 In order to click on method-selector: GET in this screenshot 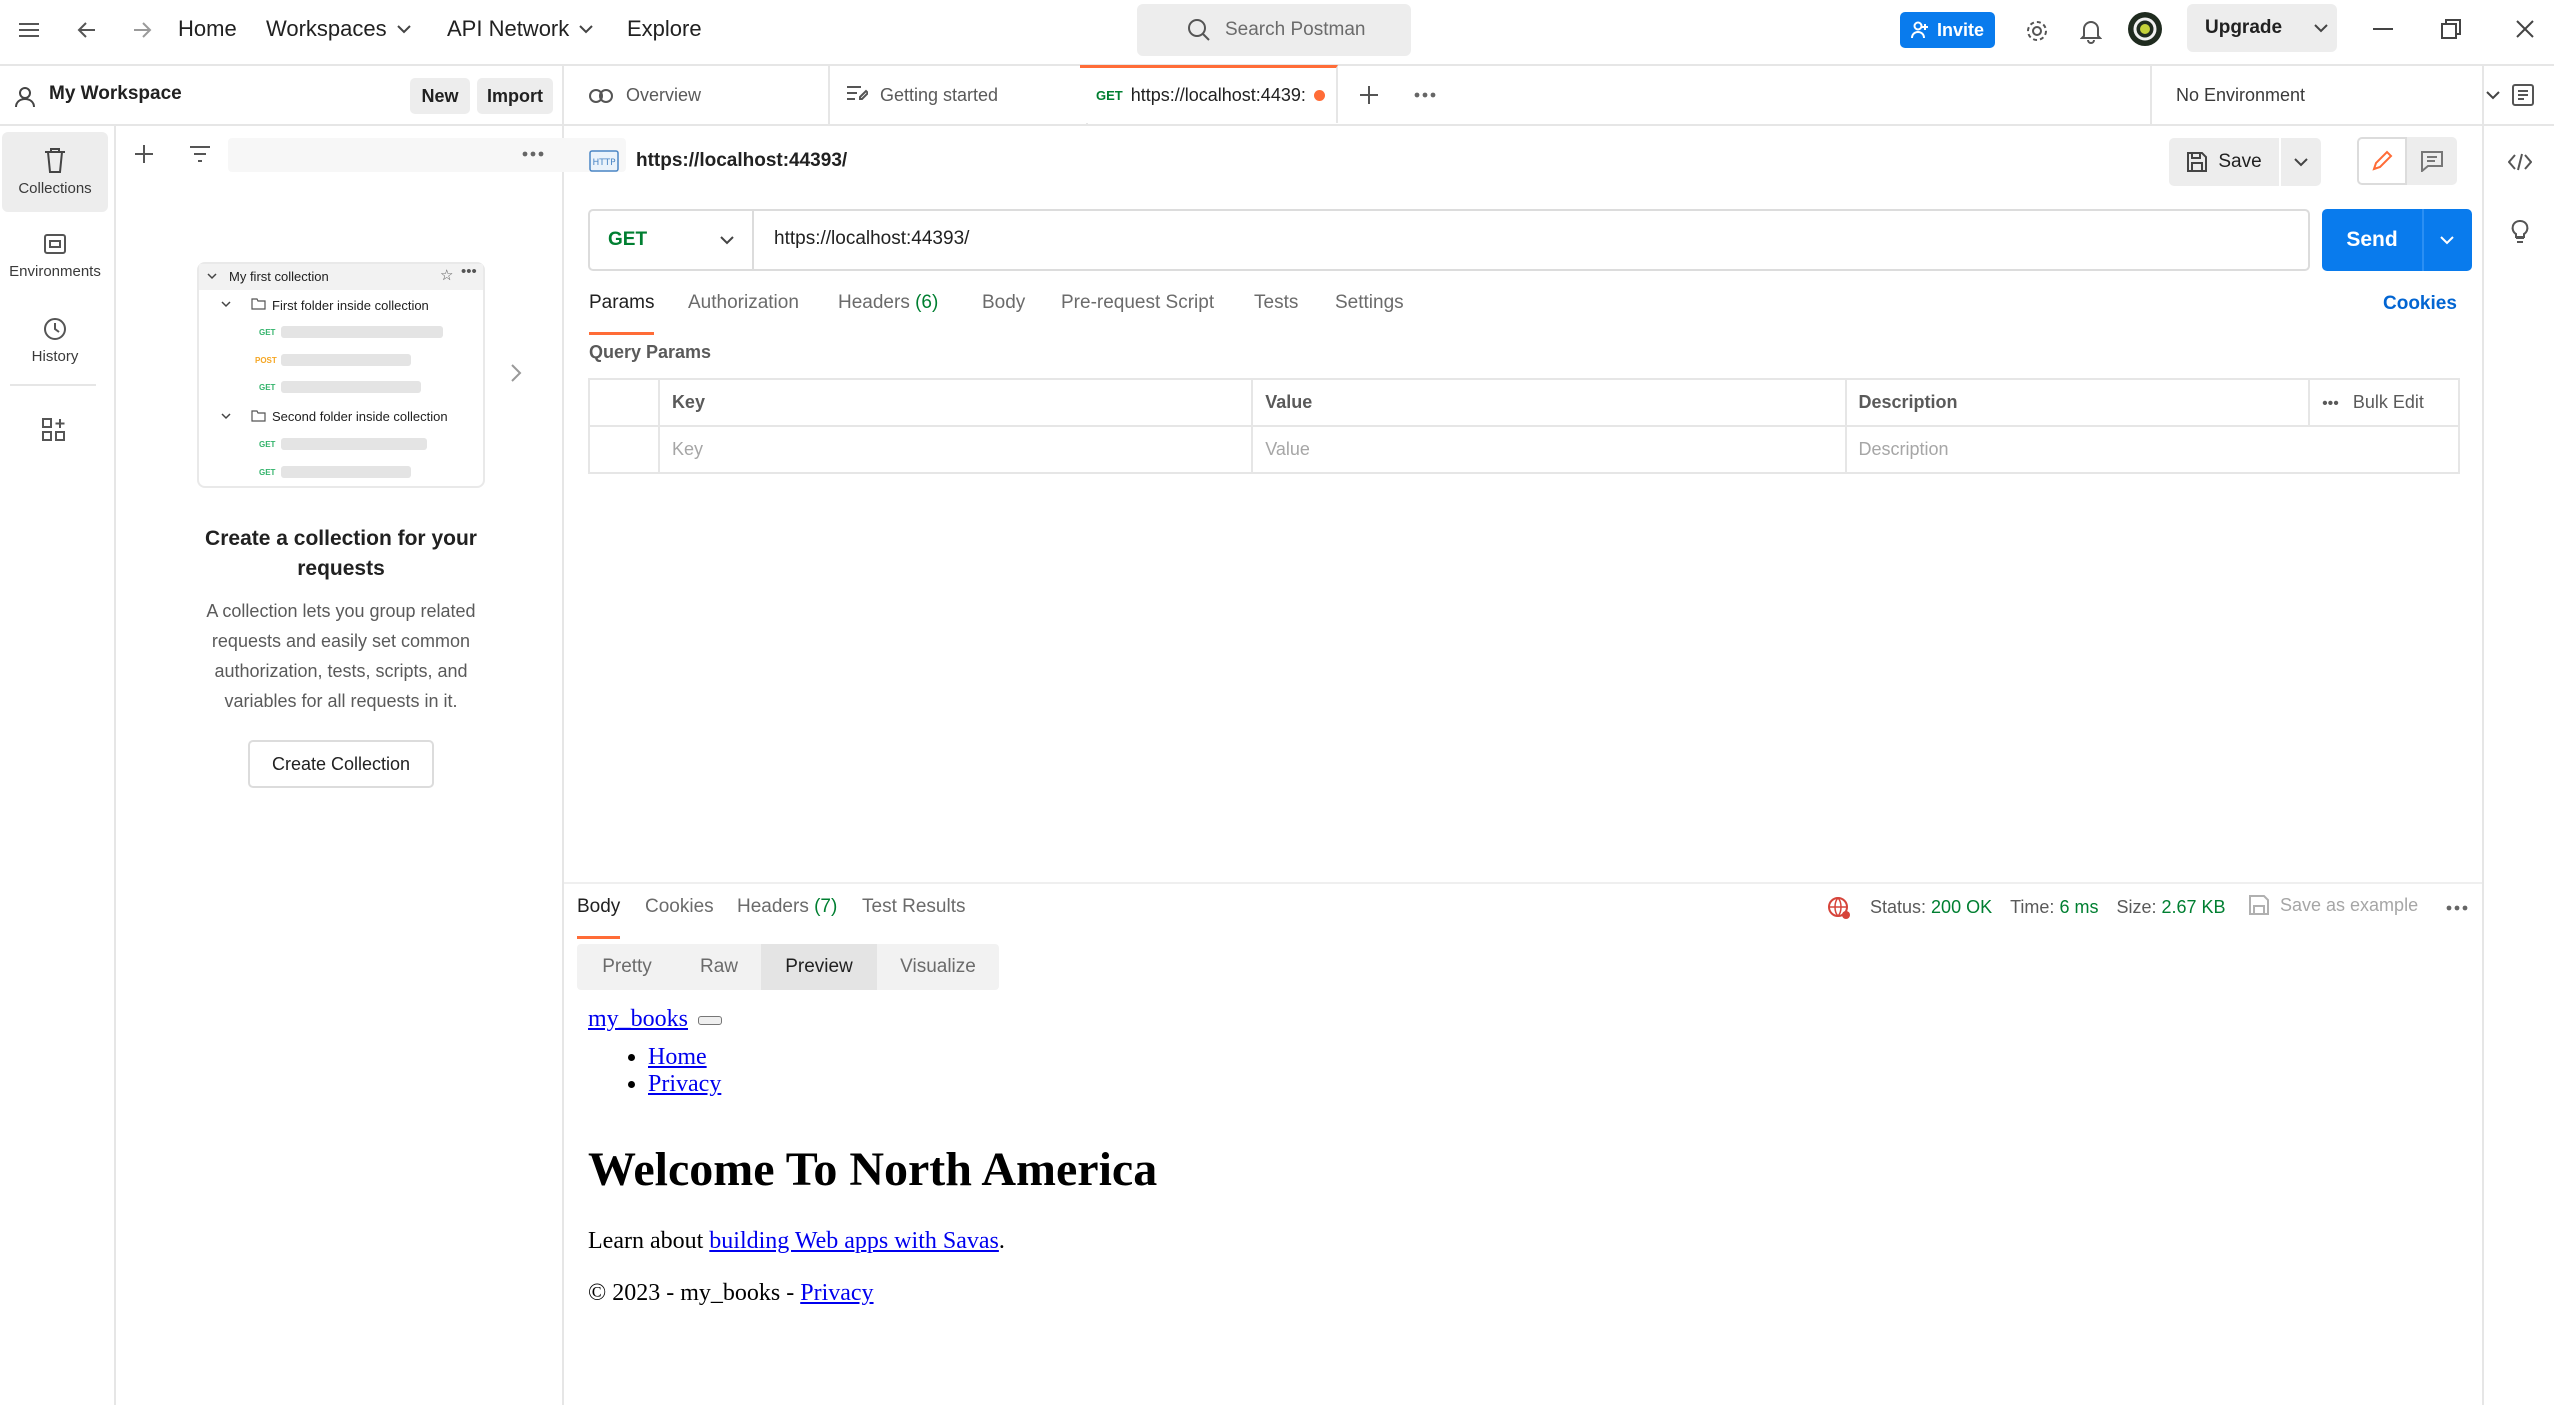, I will do `click(672, 240)`.